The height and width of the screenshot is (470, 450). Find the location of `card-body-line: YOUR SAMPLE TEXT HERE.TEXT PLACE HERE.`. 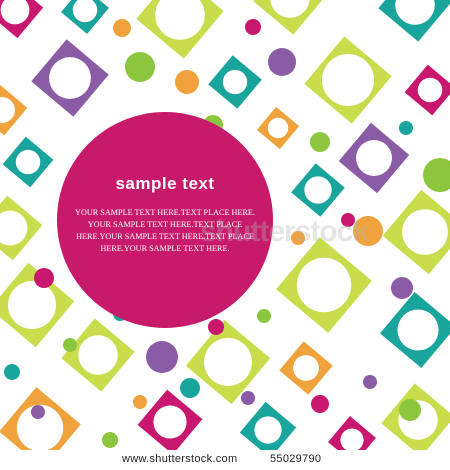

card-body-line: YOUR SAMPLE TEXT HERE.TEXT PLACE HERE. is located at coordinates (165, 212).